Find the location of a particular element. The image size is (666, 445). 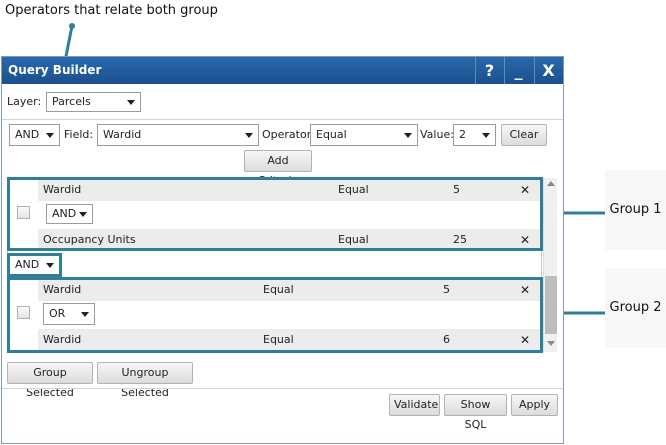

minimize-icon: _ is located at coordinates (518, 70).